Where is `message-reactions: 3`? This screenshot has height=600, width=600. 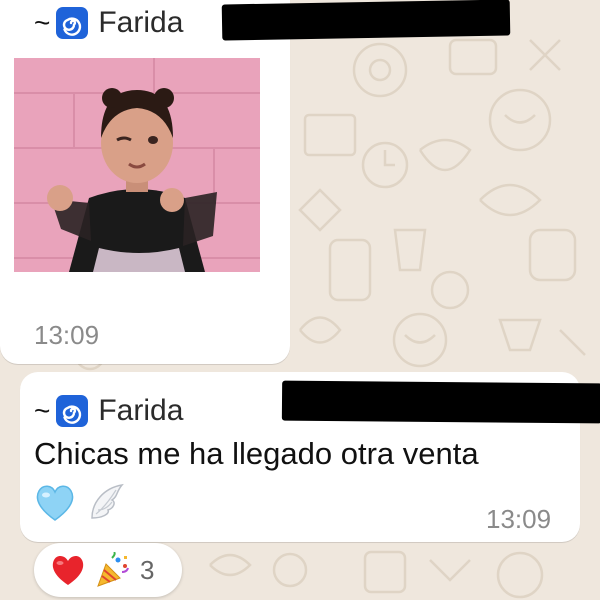 message-reactions: 3 is located at coordinates (108, 570).